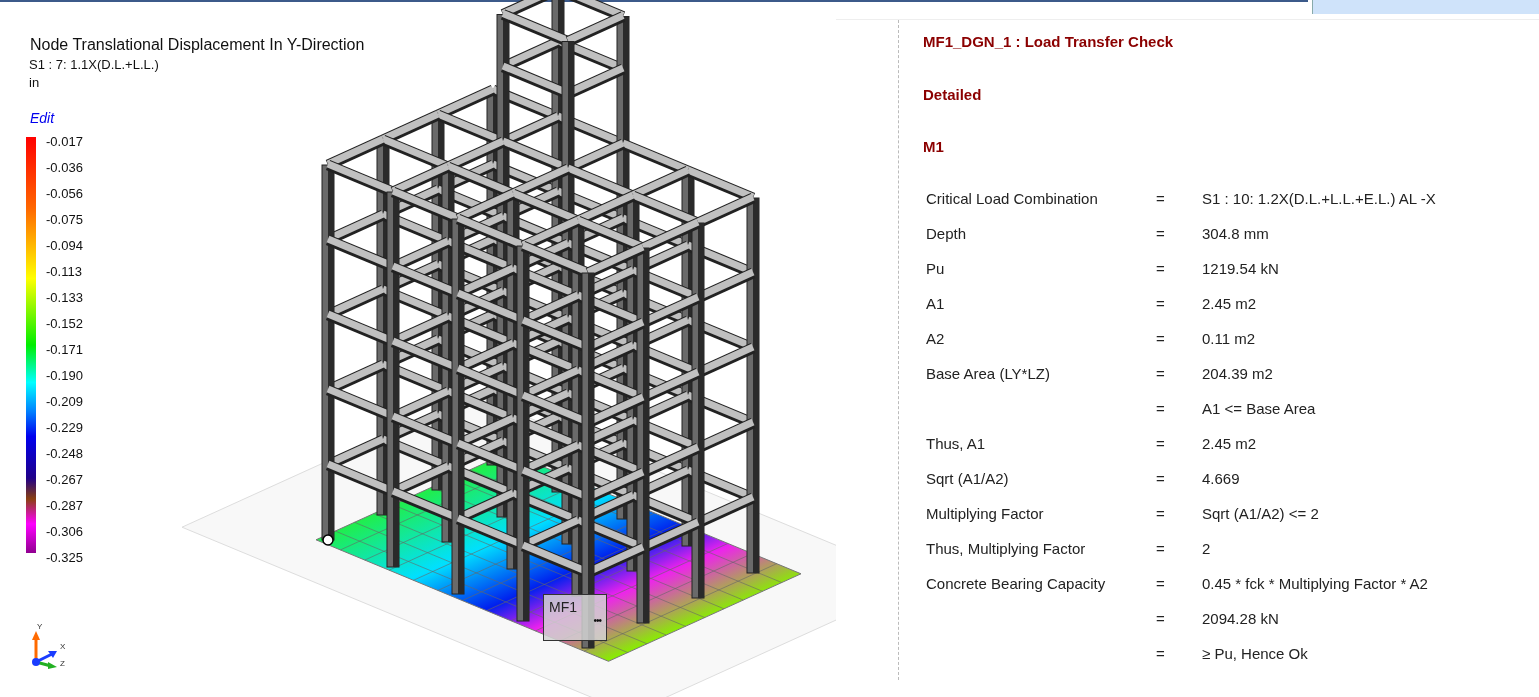 The width and height of the screenshot is (1539, 697). I want to click on parameter-value: 1219.54 kN, so click(1241, 269).